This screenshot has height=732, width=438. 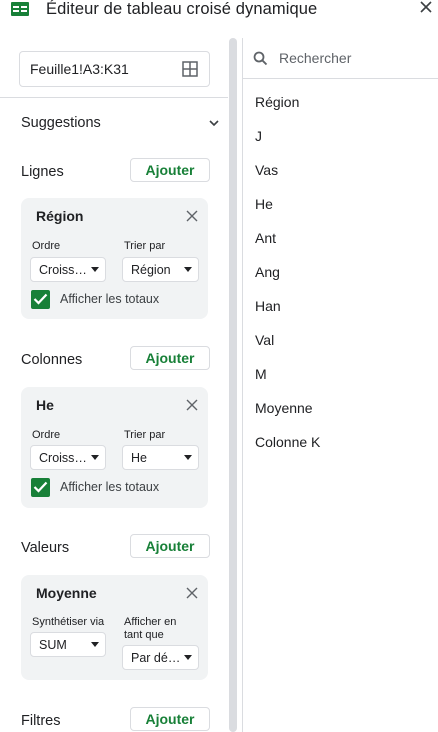 I want to click on add-row-button: Ajouter, so click(x=170, y=170).